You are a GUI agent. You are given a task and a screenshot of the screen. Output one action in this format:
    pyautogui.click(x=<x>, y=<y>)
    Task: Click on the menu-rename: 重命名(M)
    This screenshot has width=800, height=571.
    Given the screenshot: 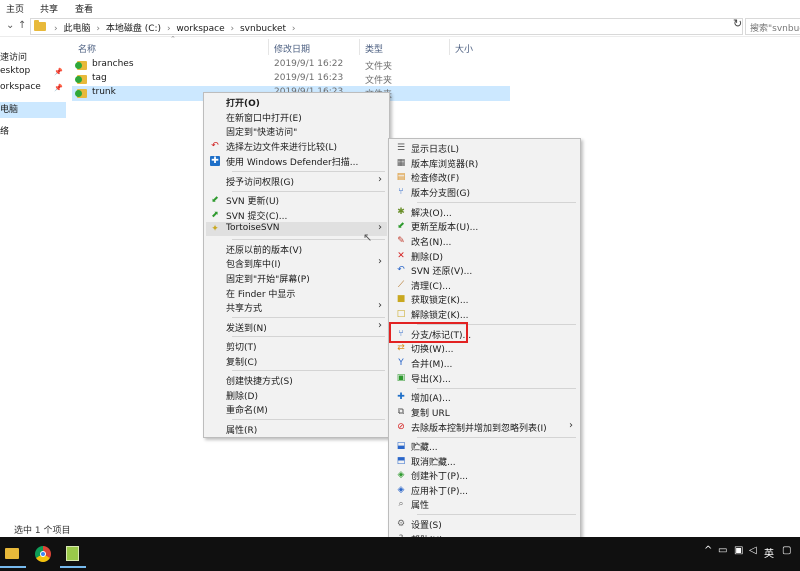 What is the action you would take?
    pyautogui.click(x=296, y=409)
    